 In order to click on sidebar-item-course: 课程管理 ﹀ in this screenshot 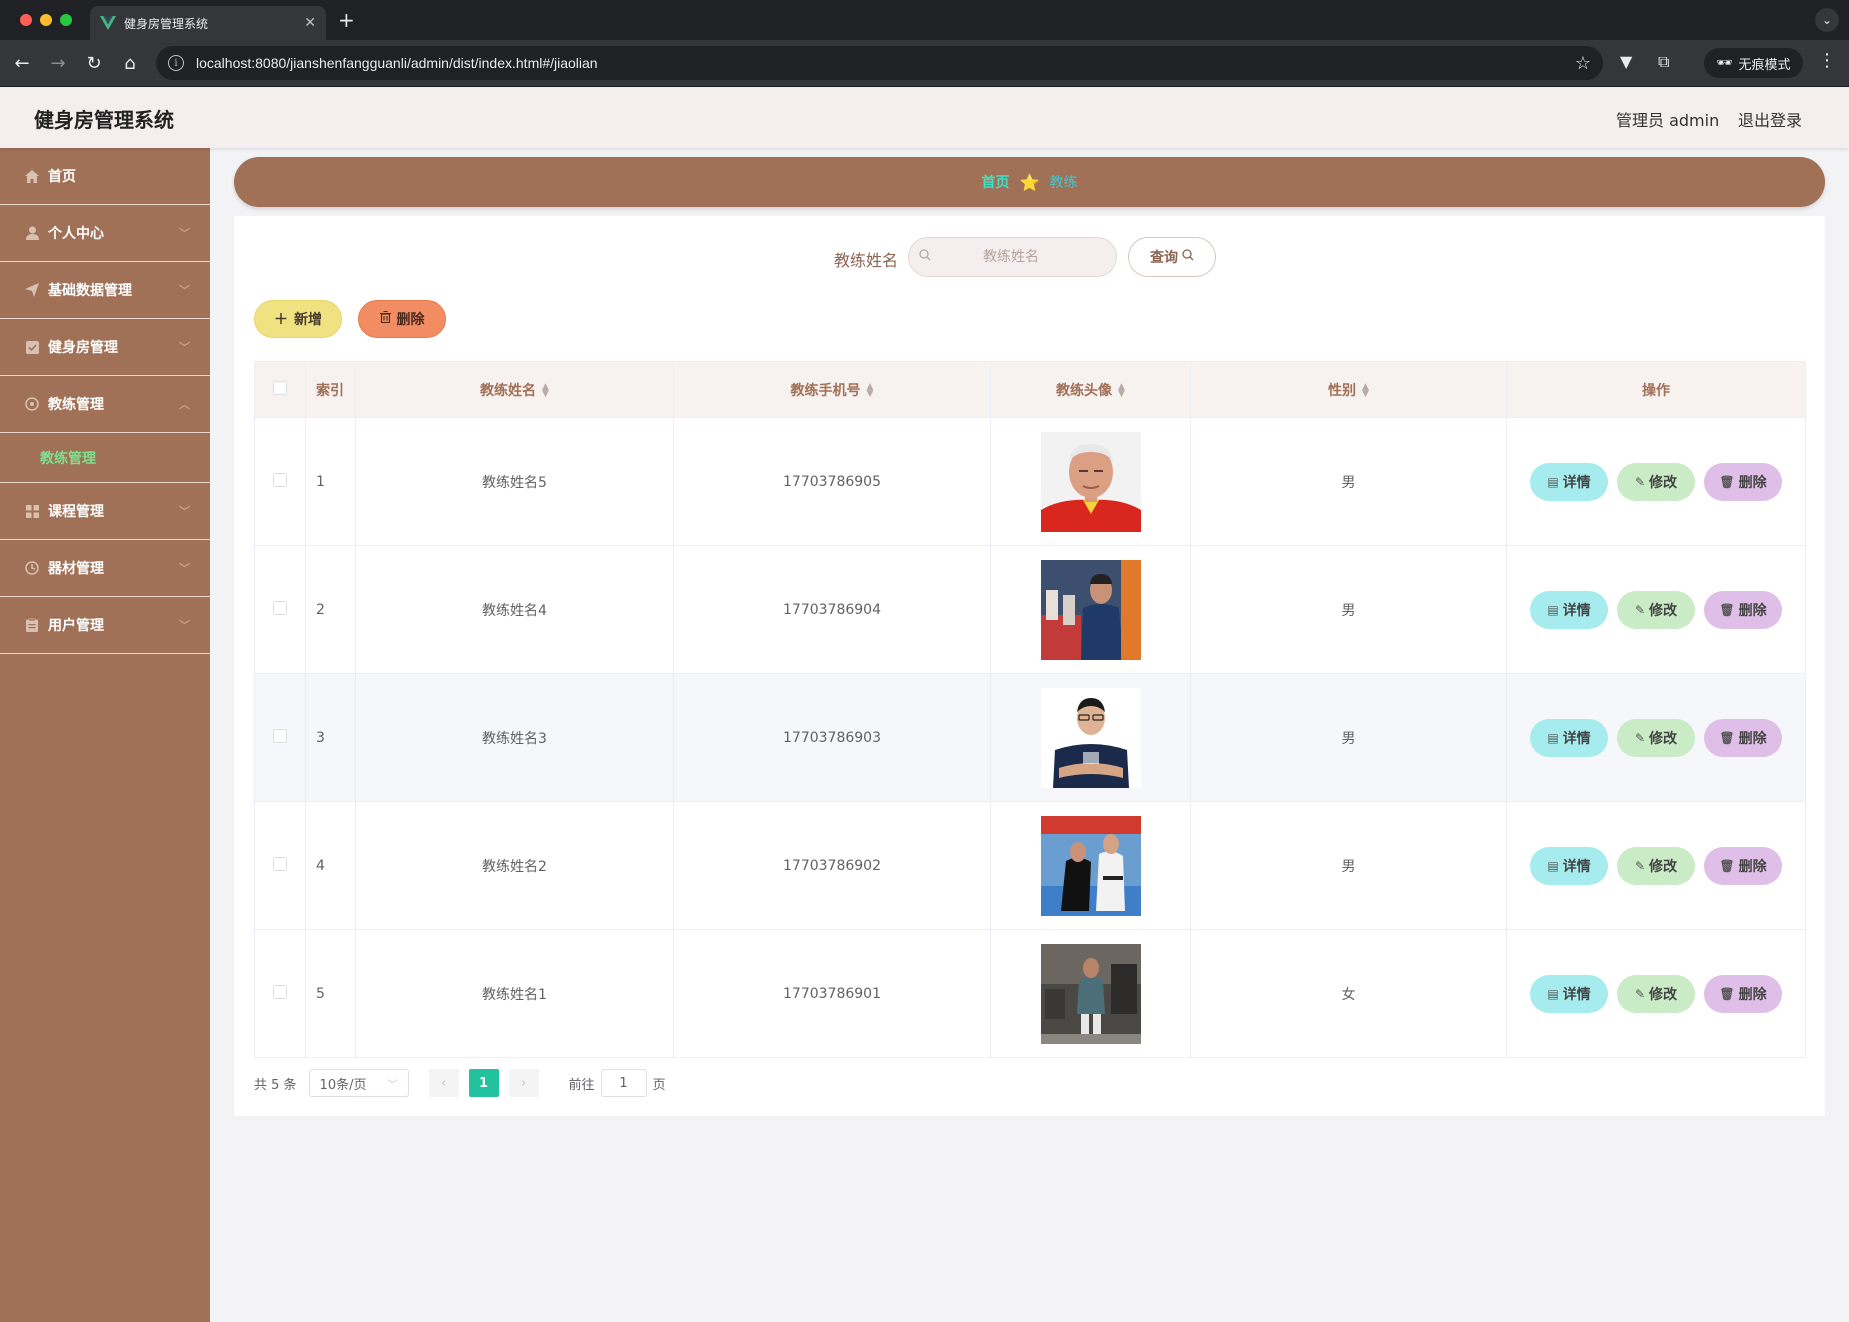, I will do `click(105, 511)`.